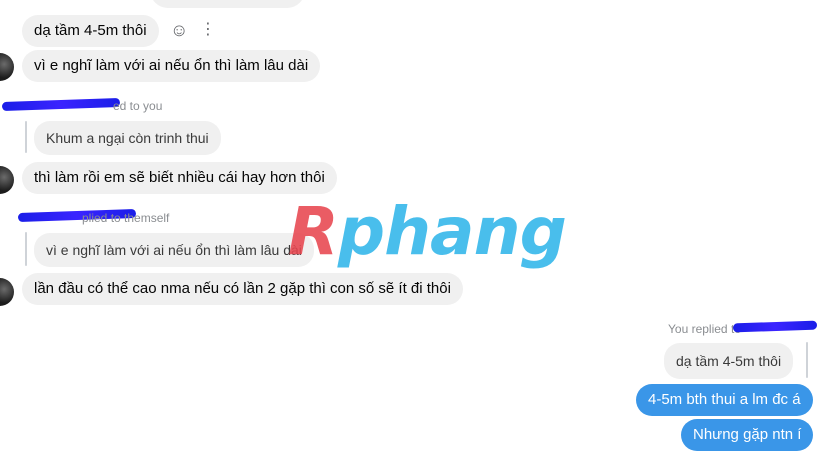 This screenshot has height=465, width=821. What do you see at coordinates (90, 31) in the screenshot?
I see `incoming-message-1: dạ tầm 4-5m thôi` at bounding box center [90, 31].